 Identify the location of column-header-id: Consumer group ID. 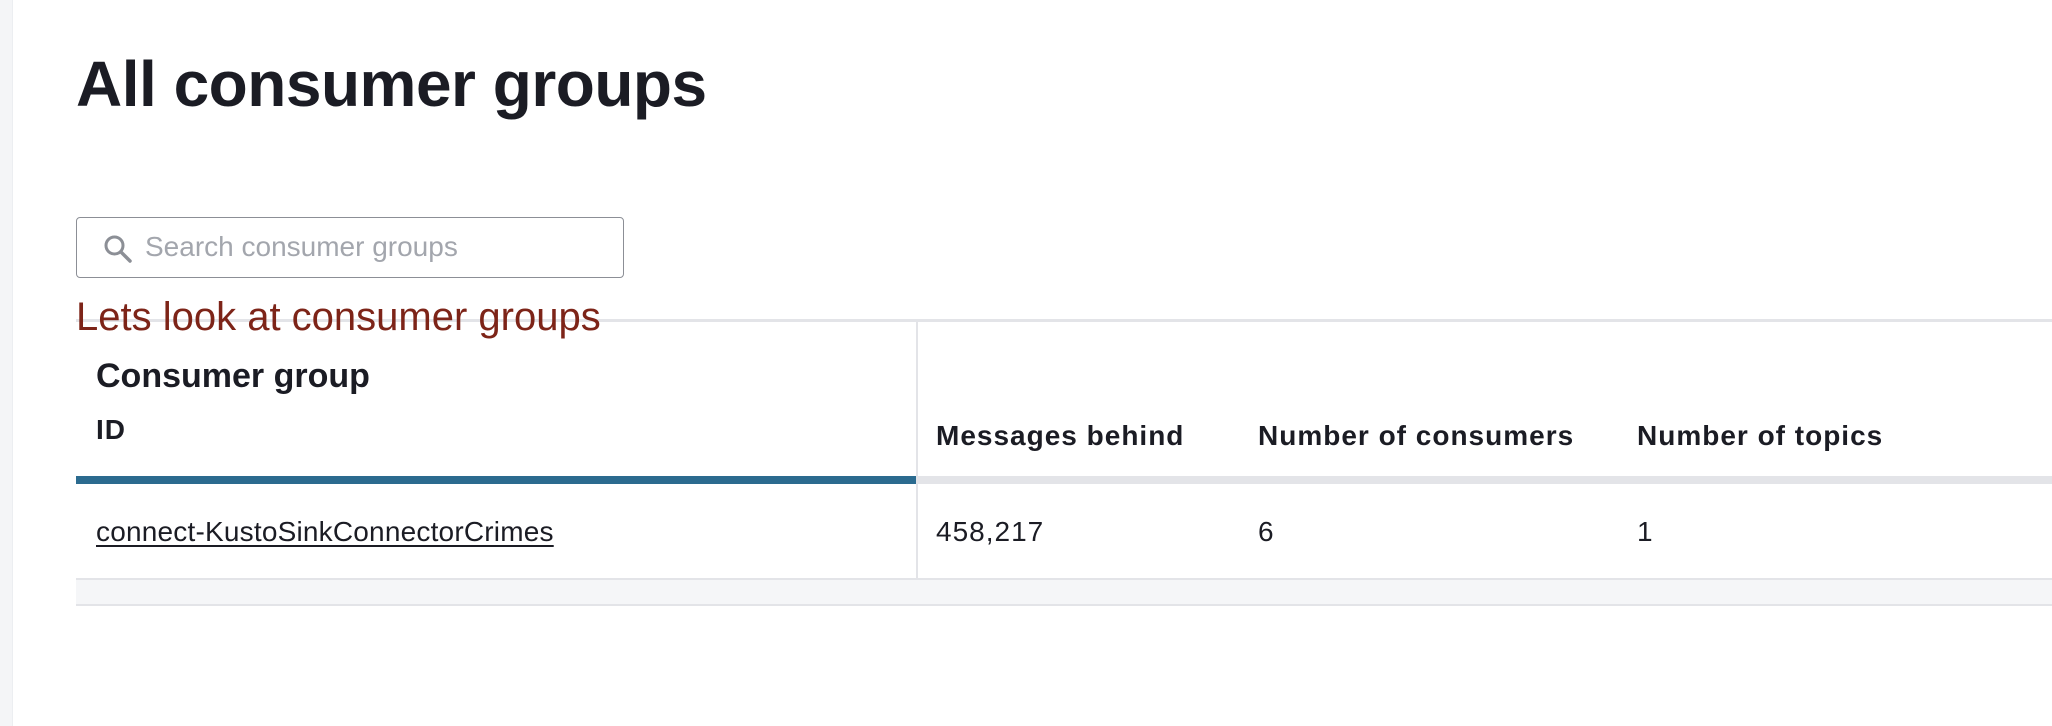
(233, 401).